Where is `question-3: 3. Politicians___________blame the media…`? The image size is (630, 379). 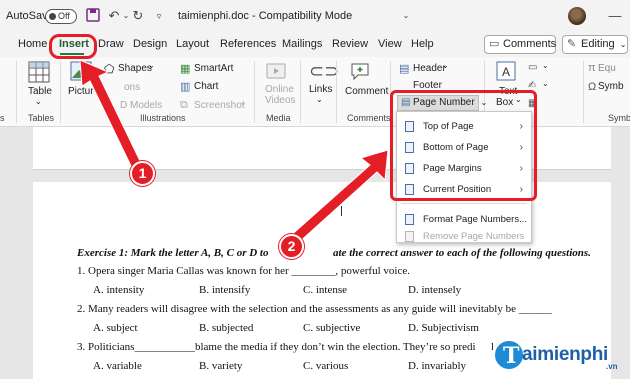
question-3: 3. Politicians___________blame the media… is located at coordinates (276, 347).